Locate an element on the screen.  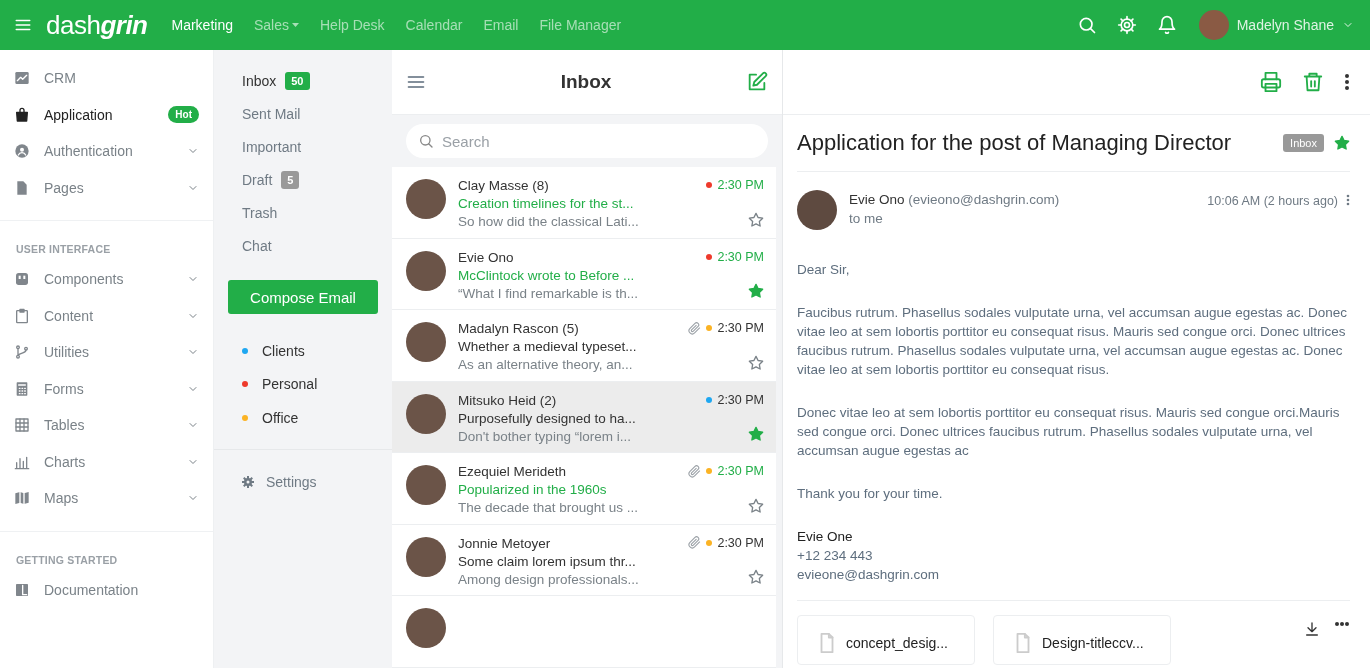
email-item: Clay Masse (8) Creation timelines for the st... So how did the classical Lati... 2:30 PM is located at coordinates (584, 203).